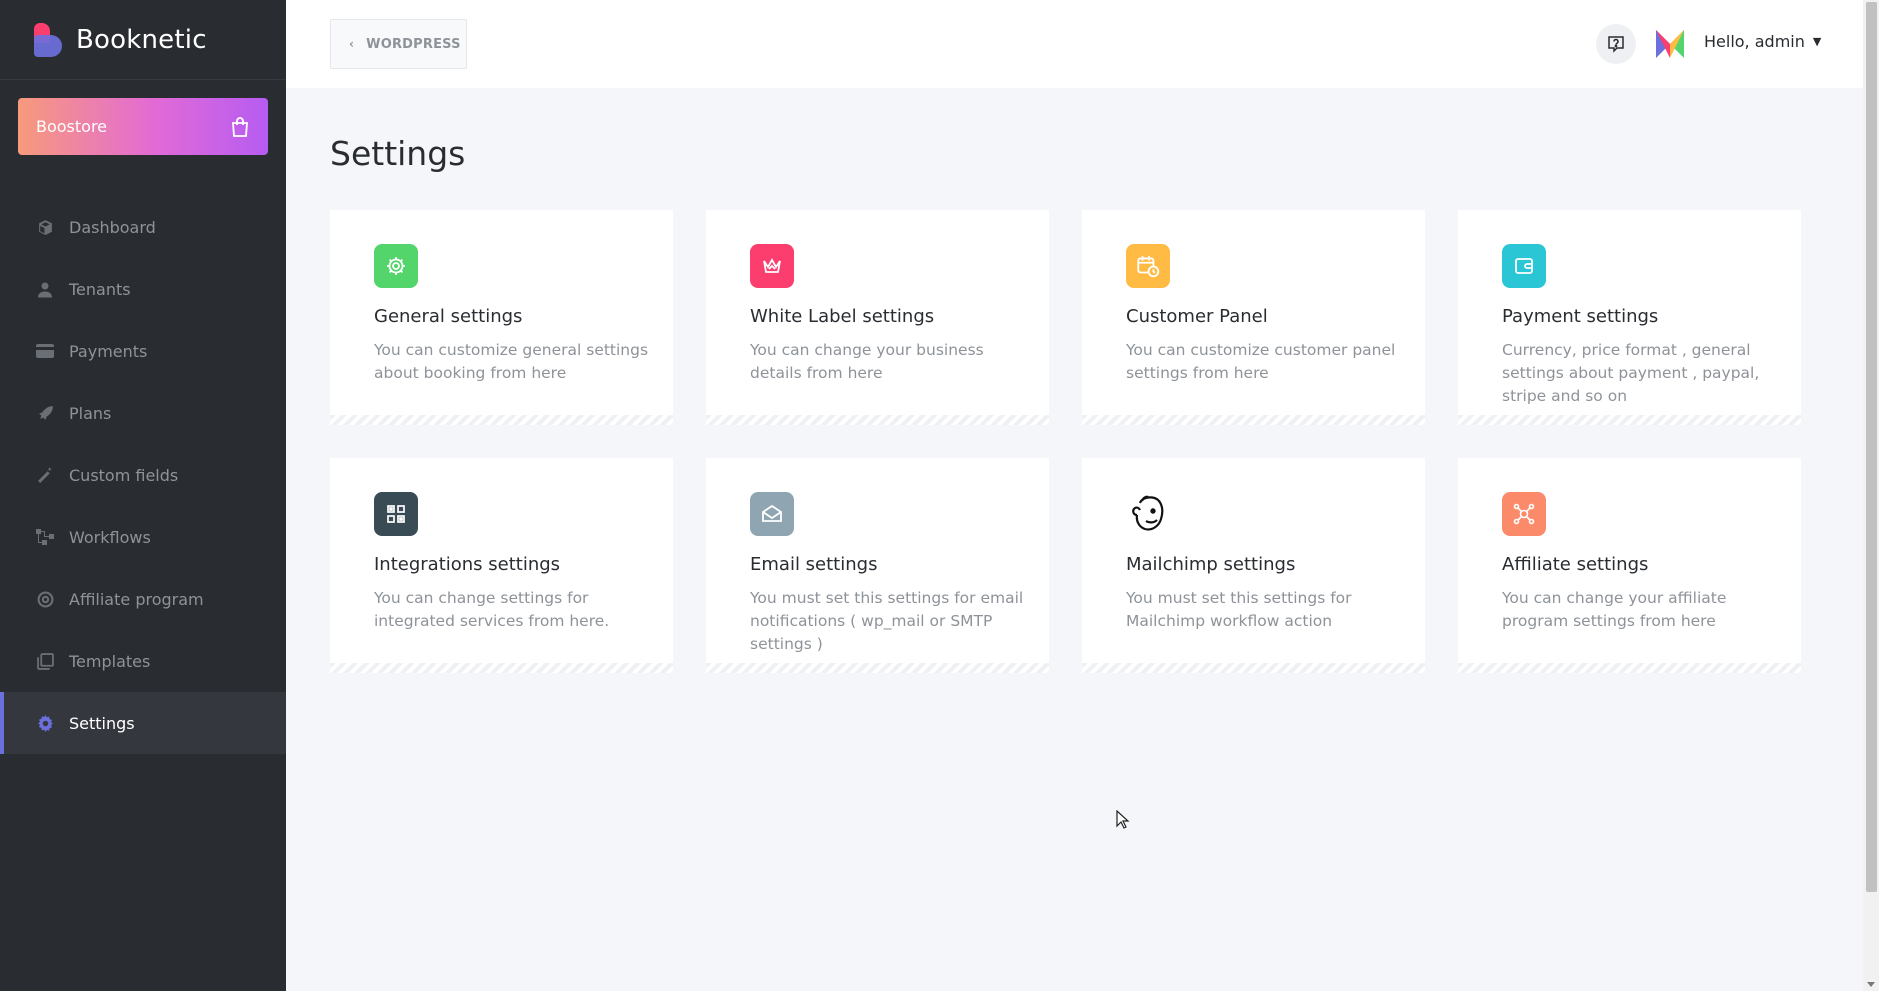 The width and height of the screenshot is (1879, 991). I want to click on sidebar-item-label: Affiliate program, so click(136, 599).